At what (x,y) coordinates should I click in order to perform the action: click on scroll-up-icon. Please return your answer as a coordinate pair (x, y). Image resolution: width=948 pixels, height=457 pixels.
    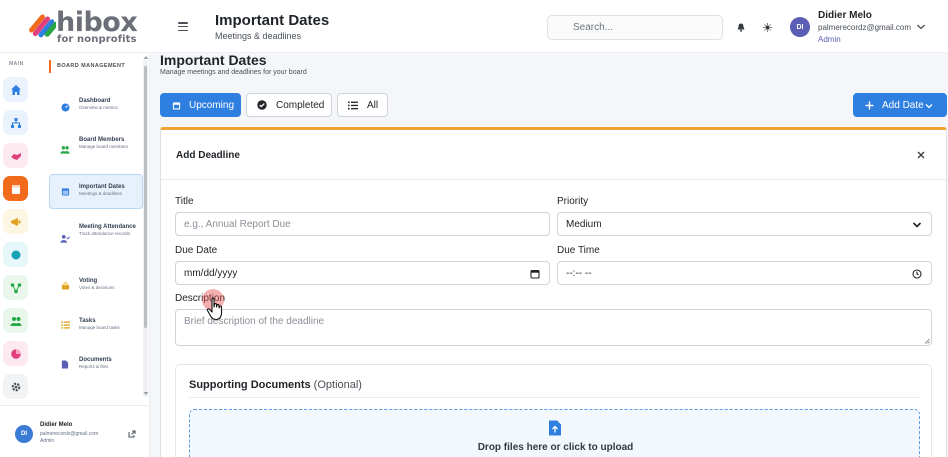
    Looking at the image, I should click on (146, 57).